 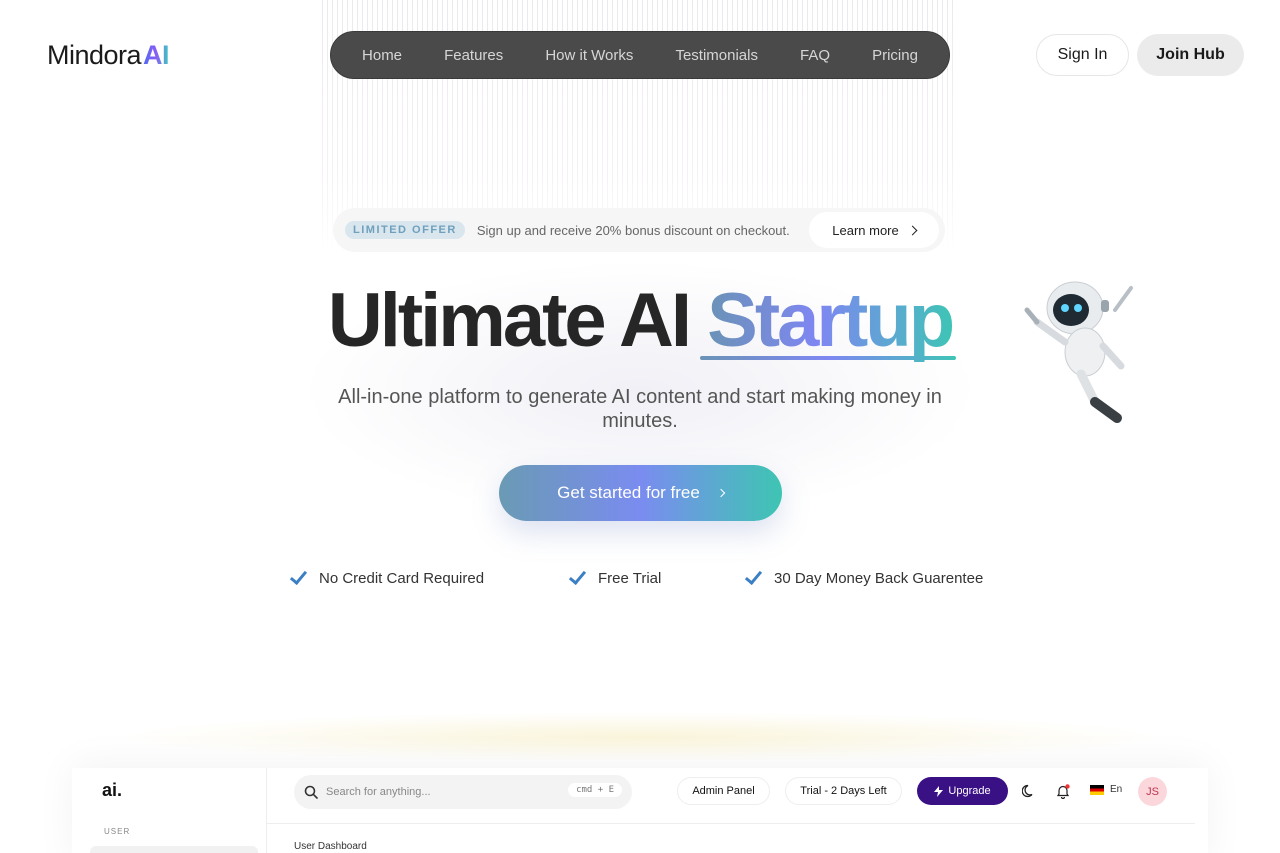 What do you see at coordinates (843, 791) in the screenshot?
I see `trial-status-button: Trial - 2 Days Left` at bounding box center [843, 791].